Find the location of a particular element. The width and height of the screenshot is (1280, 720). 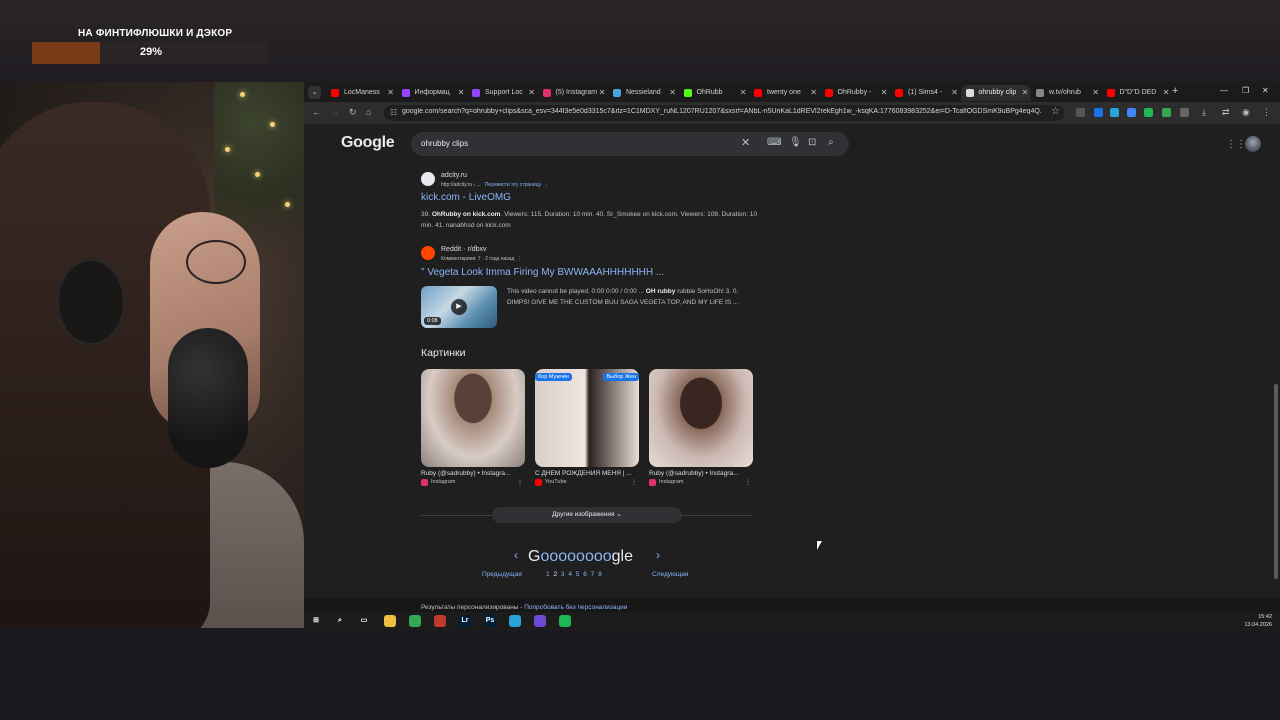

no-personalization-link: Попробовать без персонализации is located at coordinates (575, 607).